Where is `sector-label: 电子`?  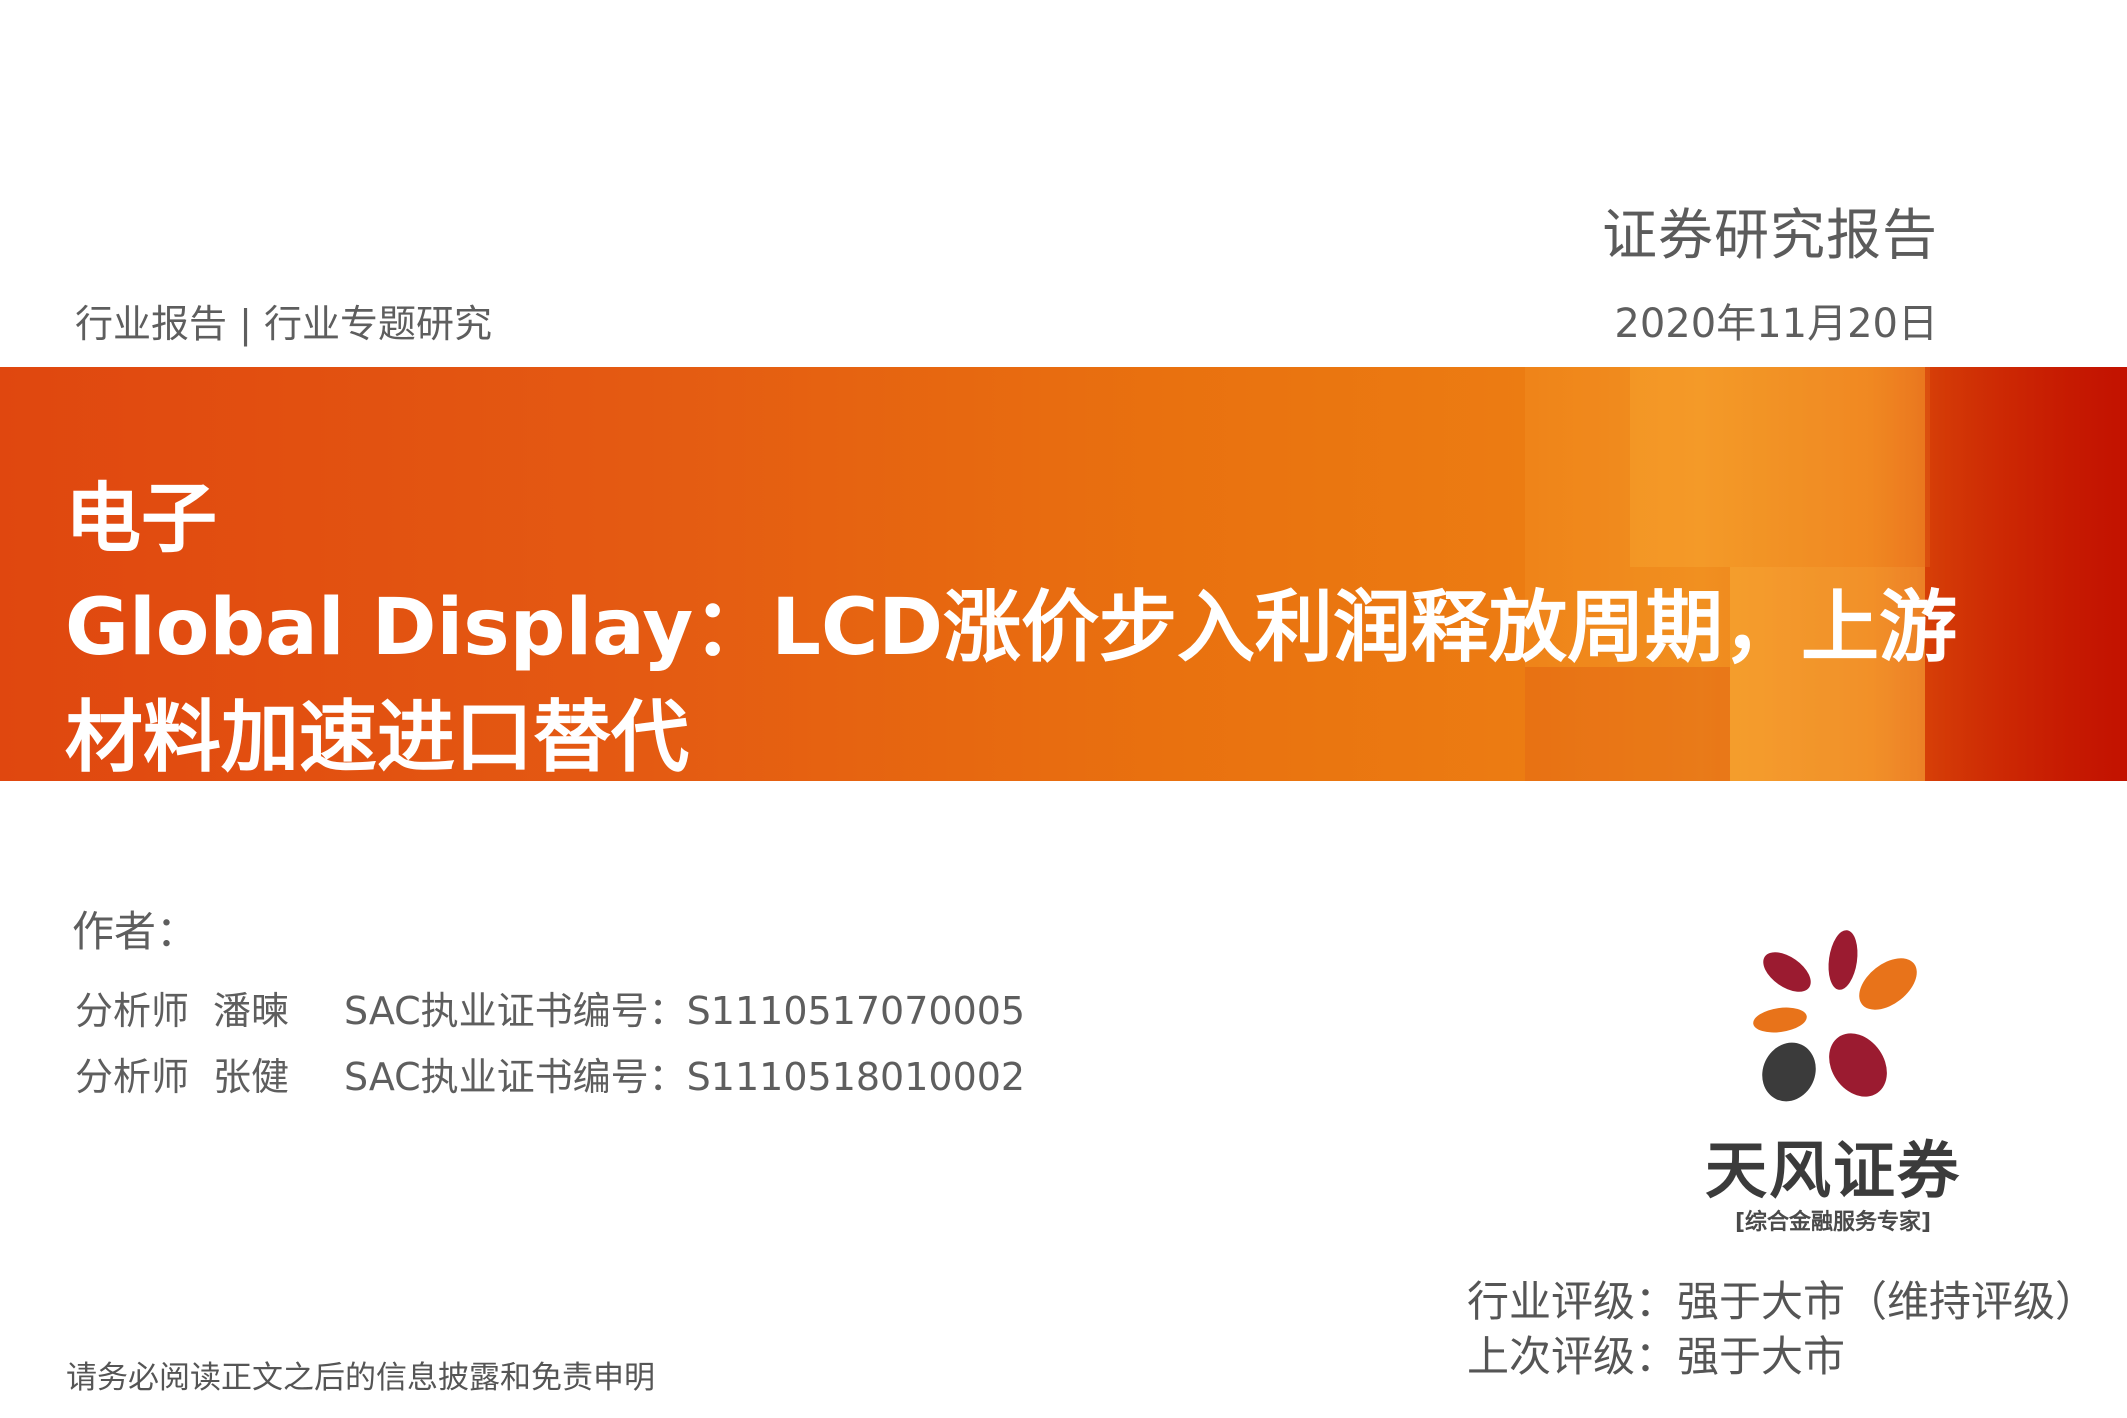 sector-label: 电子 is located at coordinates (141, 518).